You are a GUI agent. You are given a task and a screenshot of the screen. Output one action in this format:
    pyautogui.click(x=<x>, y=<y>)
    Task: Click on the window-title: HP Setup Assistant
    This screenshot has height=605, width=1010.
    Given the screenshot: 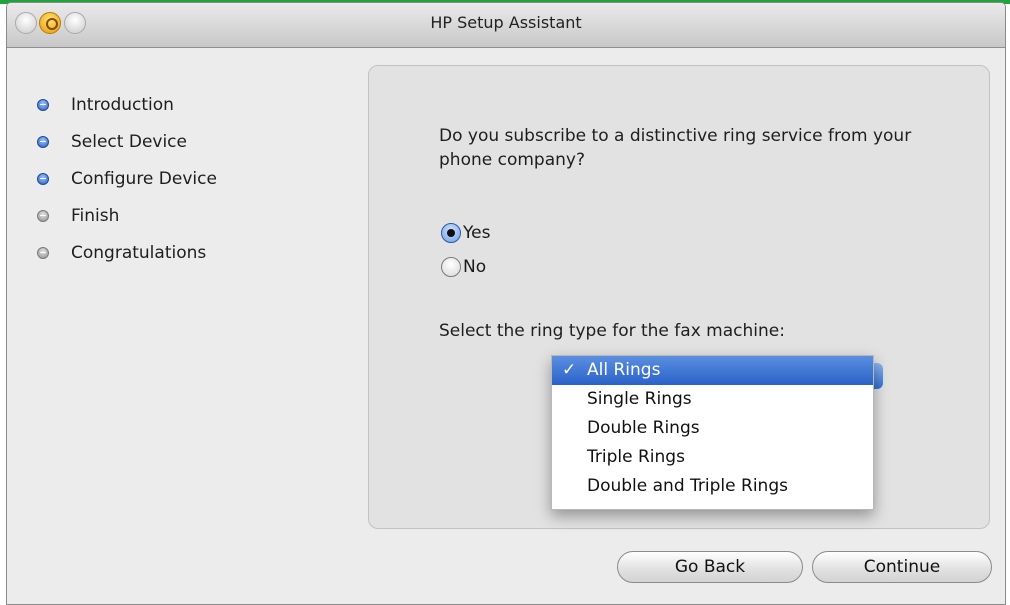 What is the action you would take?
    pyautogui.click(x=506, y=22)
    